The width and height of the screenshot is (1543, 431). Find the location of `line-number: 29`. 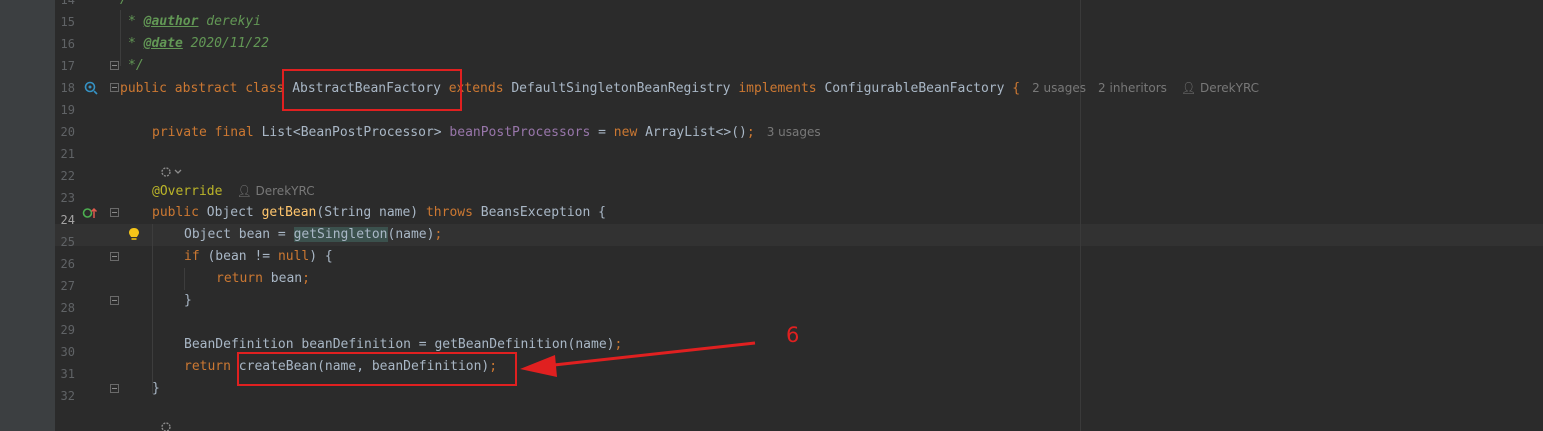

line-number: 29 is located at coordinates (67, 330).